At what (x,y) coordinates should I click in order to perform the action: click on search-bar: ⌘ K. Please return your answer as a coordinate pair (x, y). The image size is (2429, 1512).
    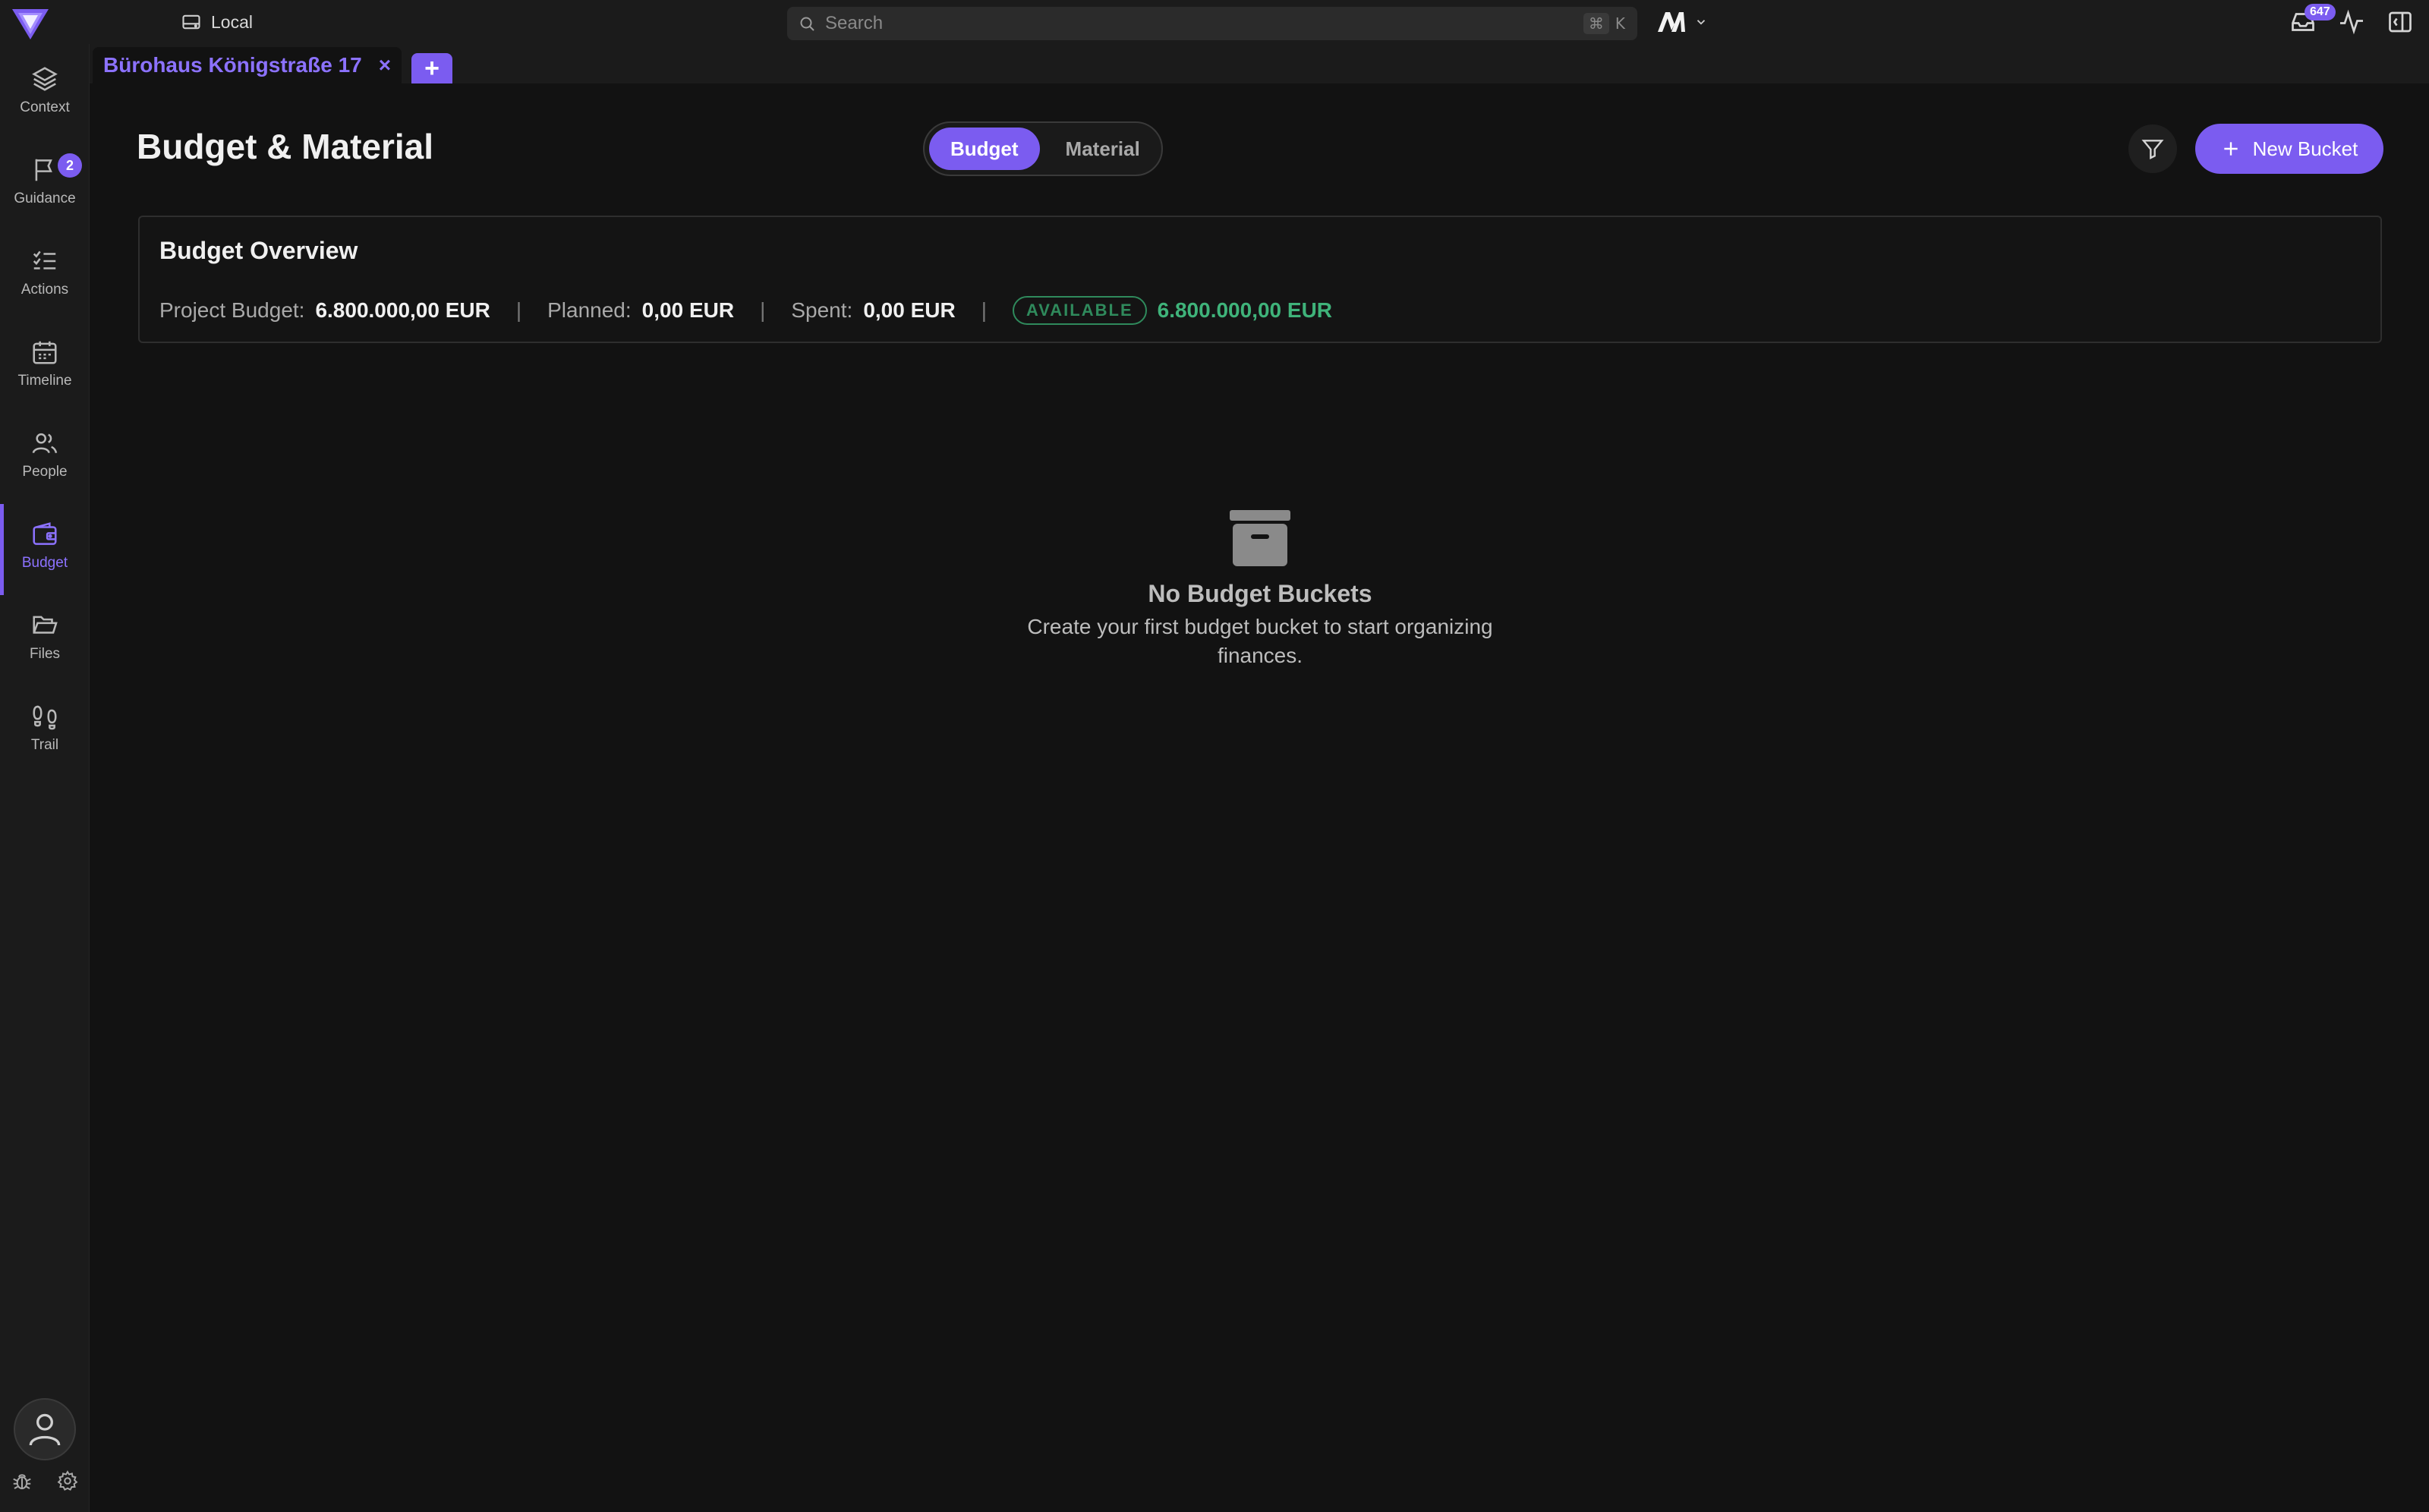
    Looking at the image, I should click on (1212, 23).